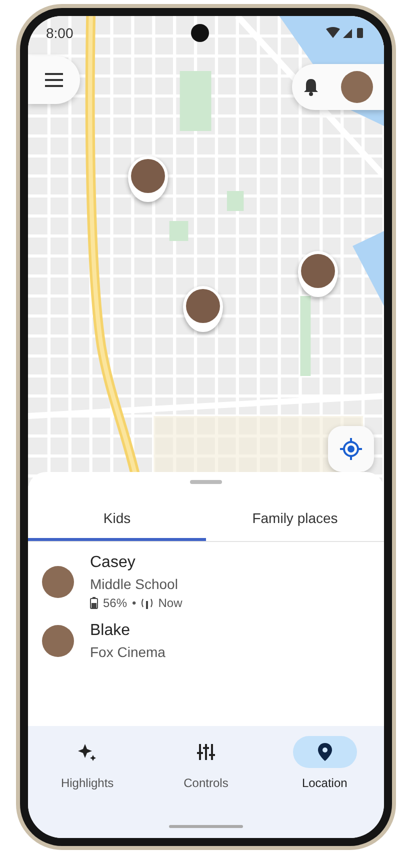  I want to click on kid-name: Casey, so click(136, 563).